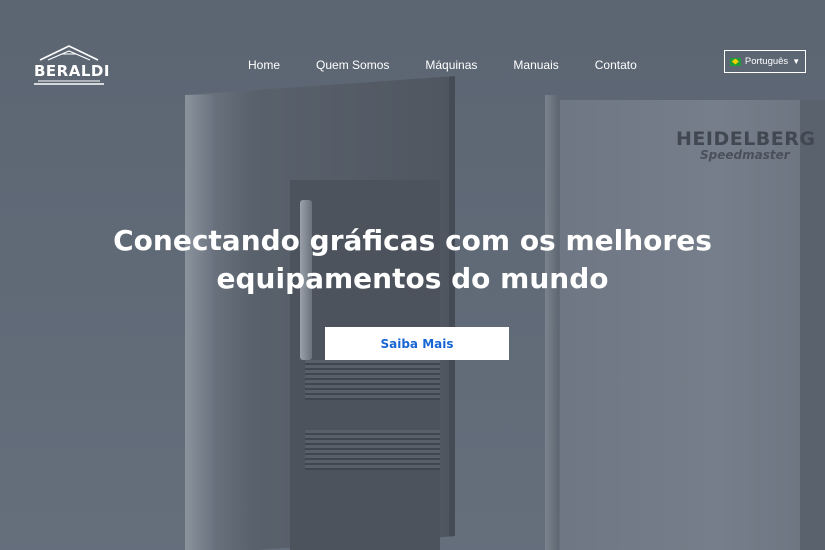 This screenshot has width=825, height=550. I want to click on machine-right-edge, so click(812, 325).